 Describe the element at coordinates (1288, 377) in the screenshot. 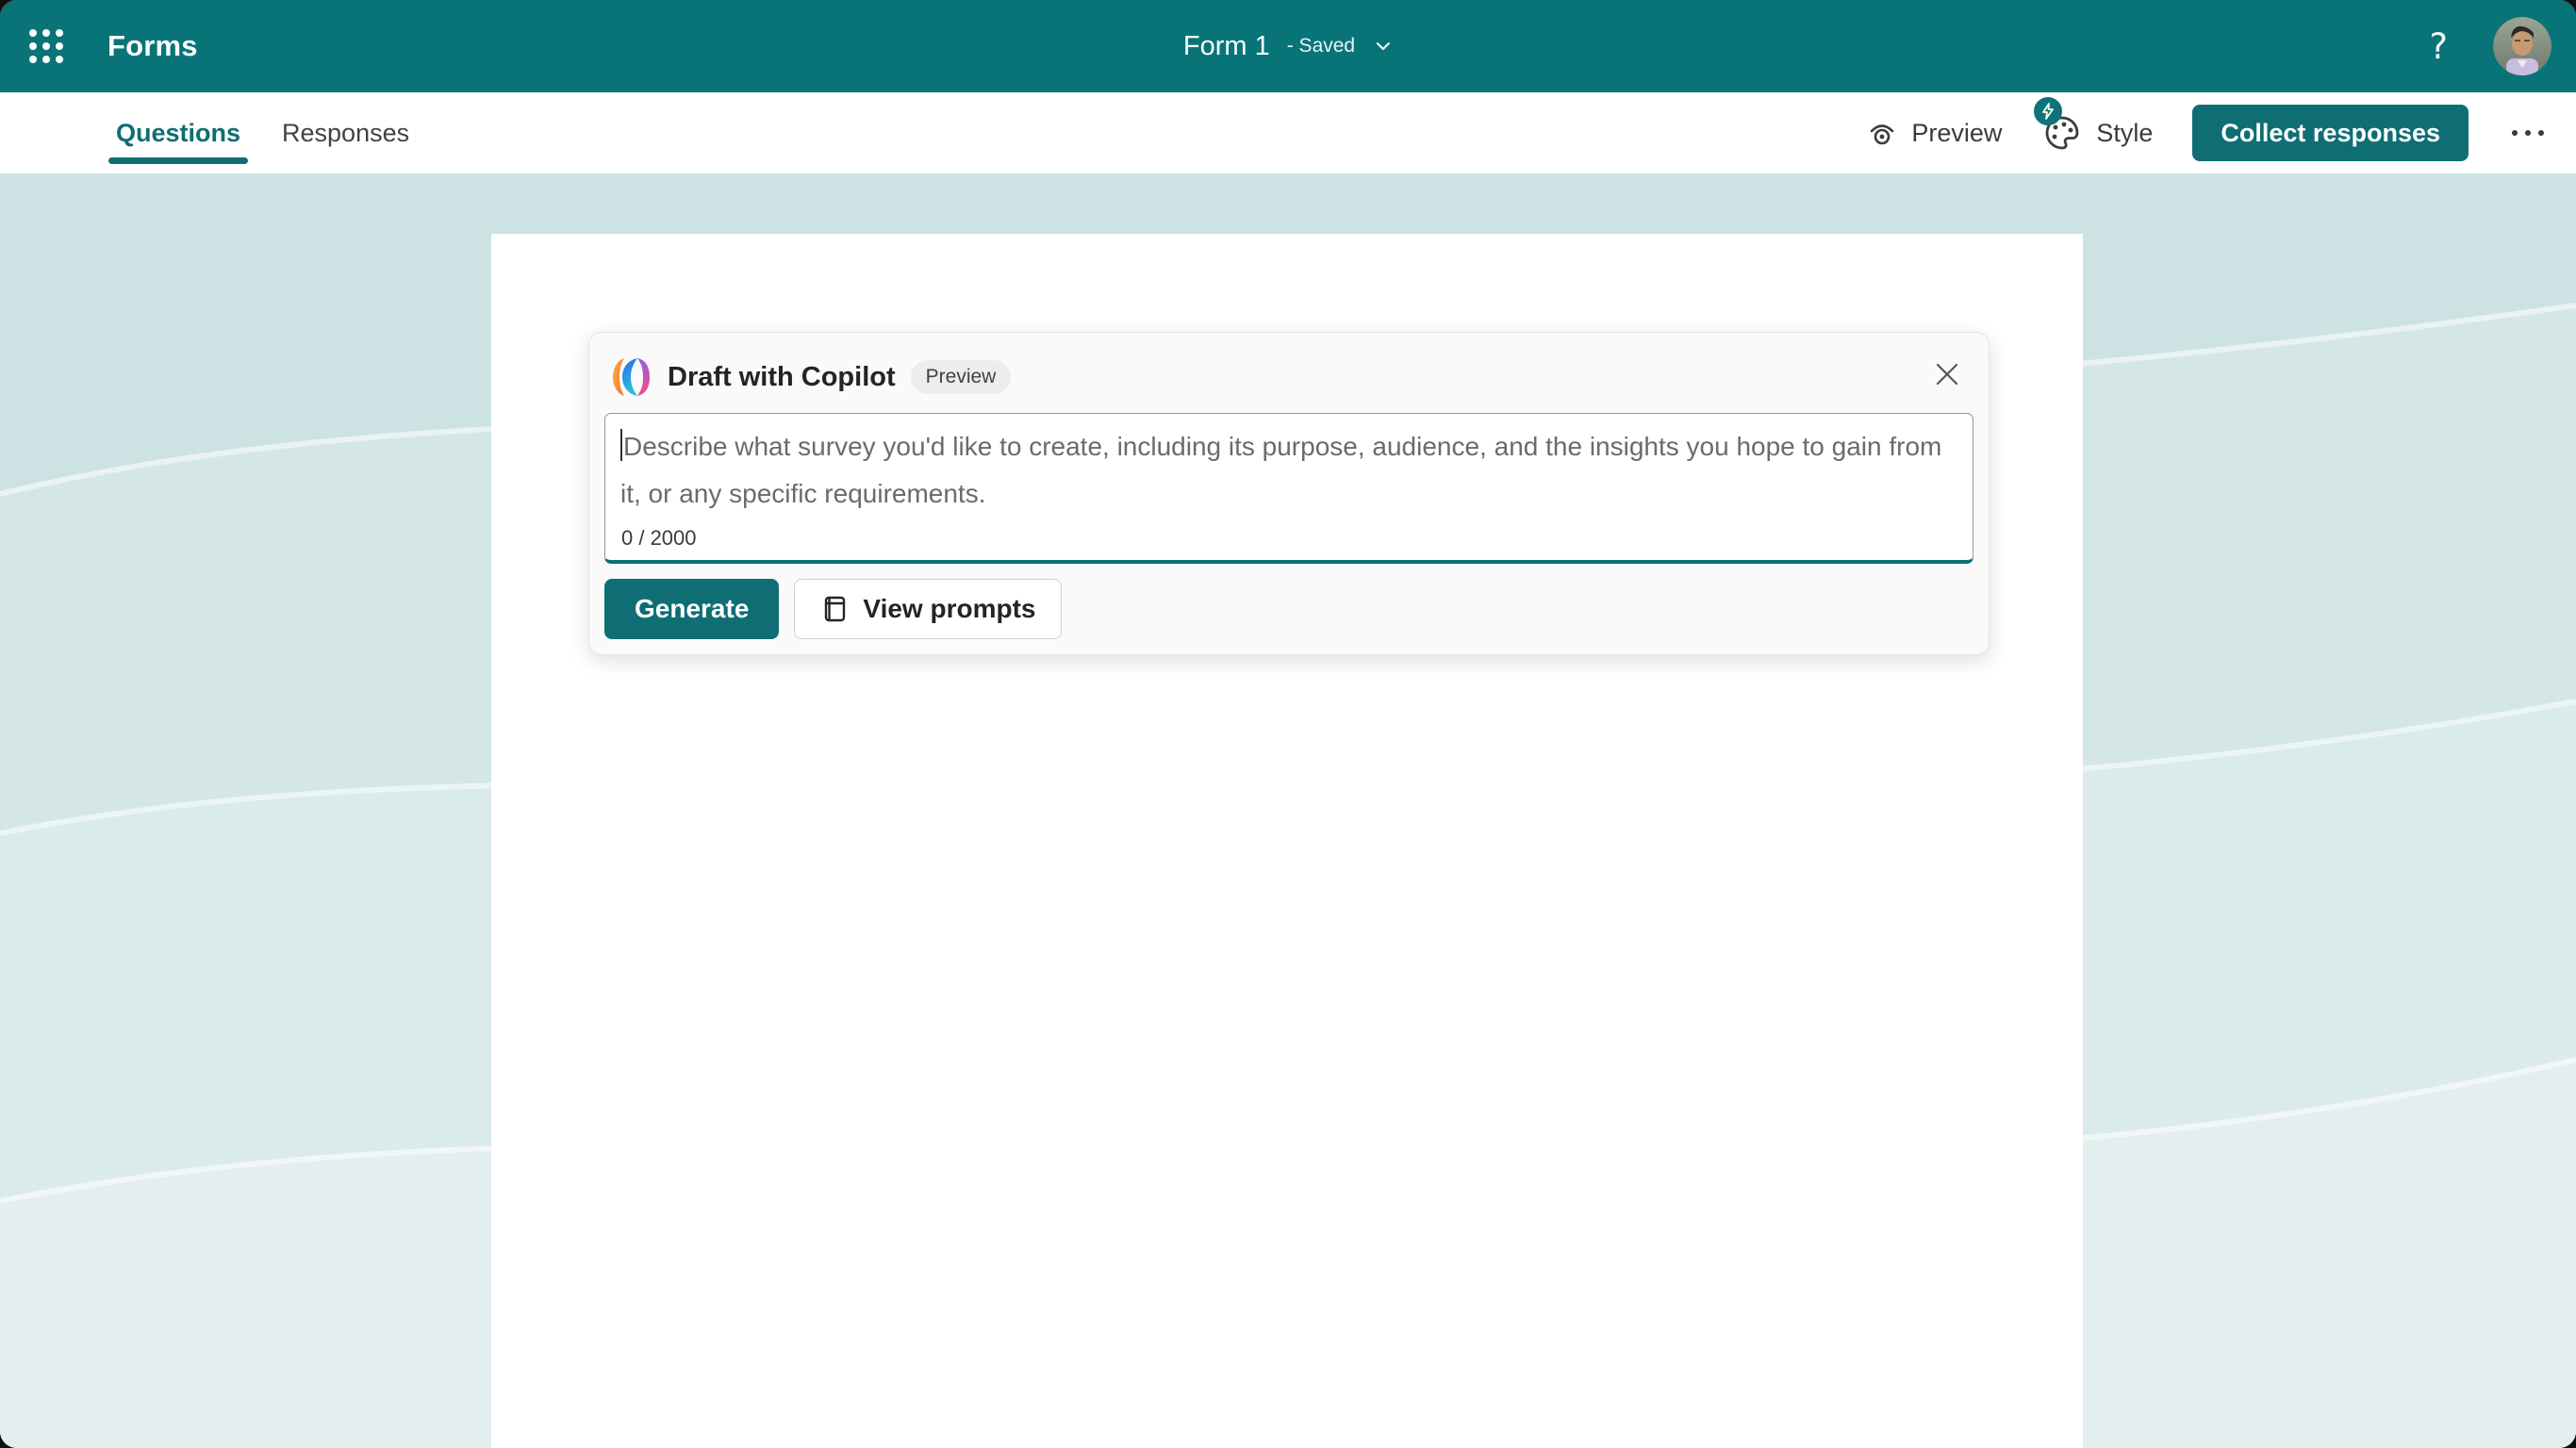

I see `dialog-header: Draft with Copilot Preview` at that location.